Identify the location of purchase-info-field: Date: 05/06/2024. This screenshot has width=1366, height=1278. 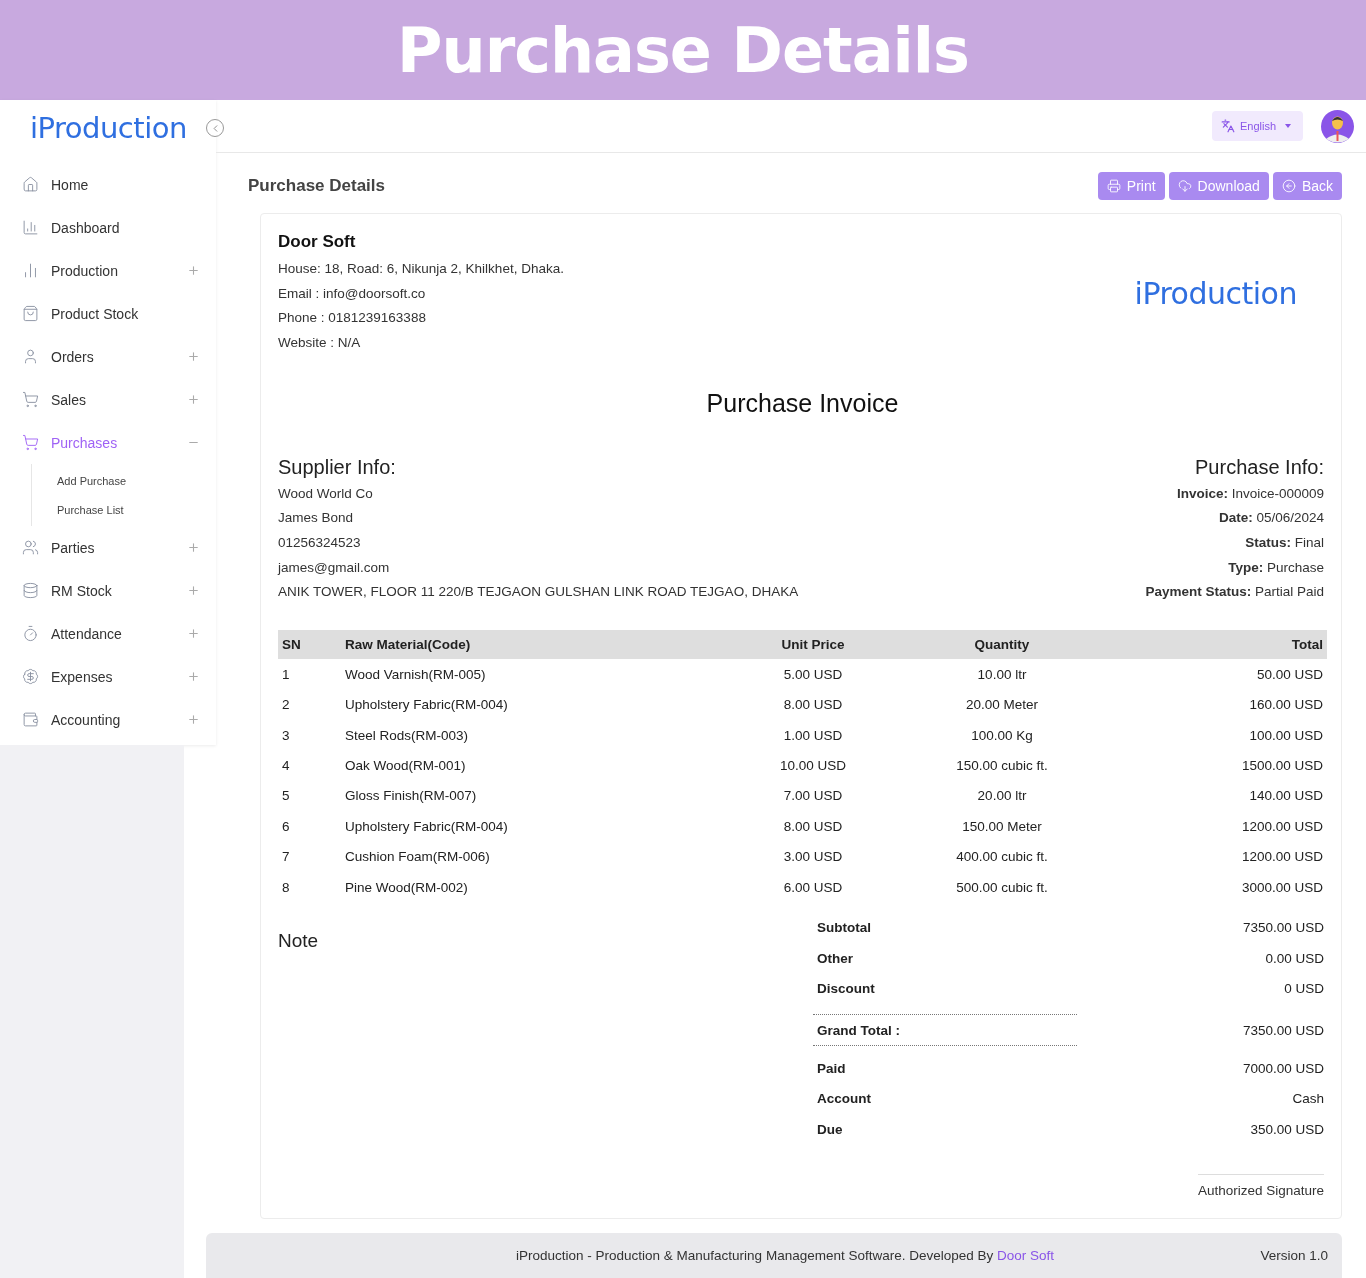
(1271, 518).